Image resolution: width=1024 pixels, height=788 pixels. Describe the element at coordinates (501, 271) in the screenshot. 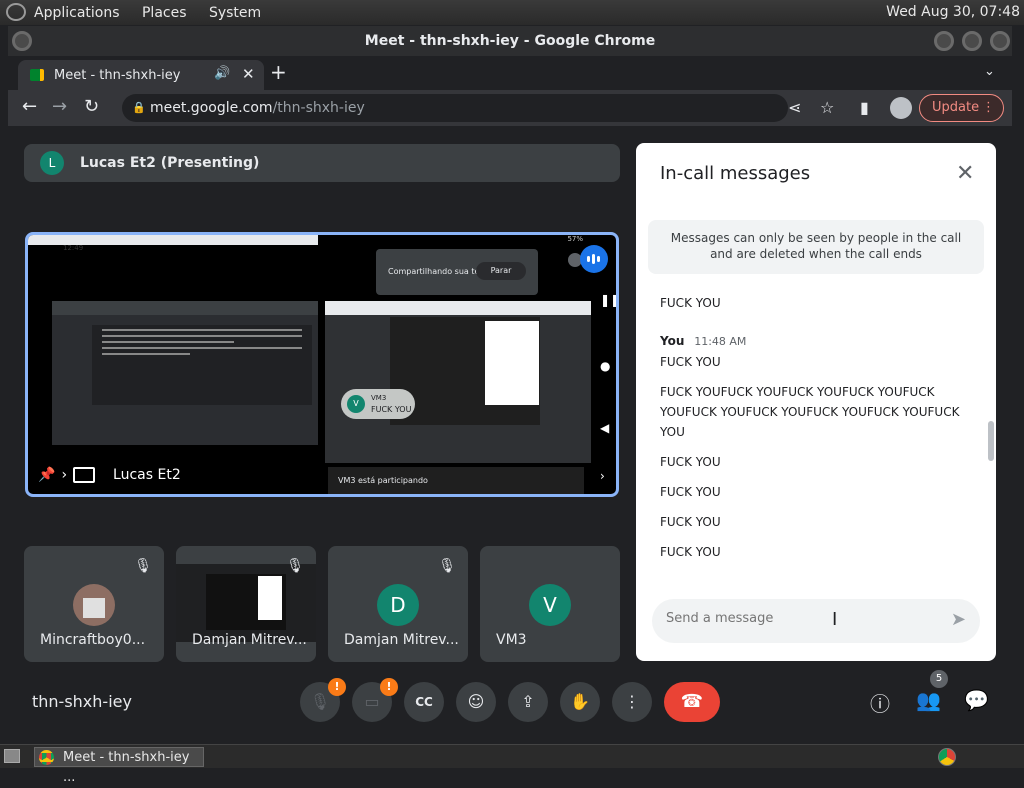

I see `stop-sharing-label: Parar` at that location.